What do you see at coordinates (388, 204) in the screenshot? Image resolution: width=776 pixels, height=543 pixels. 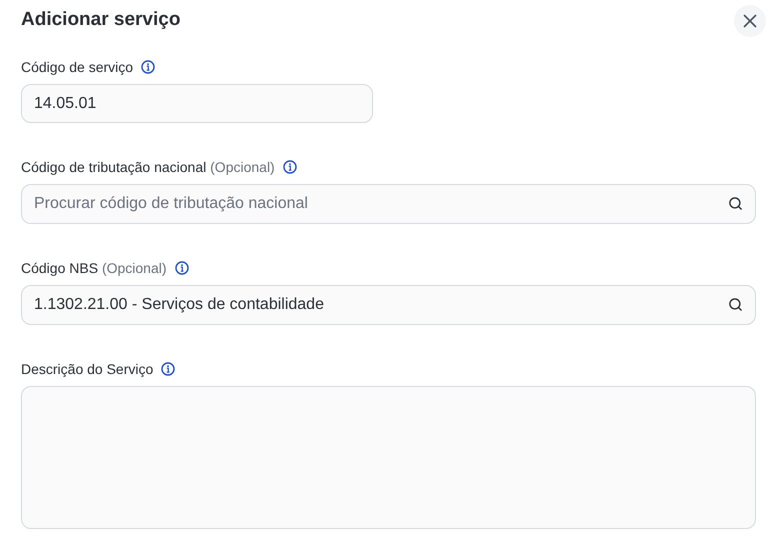 I see `search-field: Procurar código de tributação nacional` at bounding box center [388, 204].